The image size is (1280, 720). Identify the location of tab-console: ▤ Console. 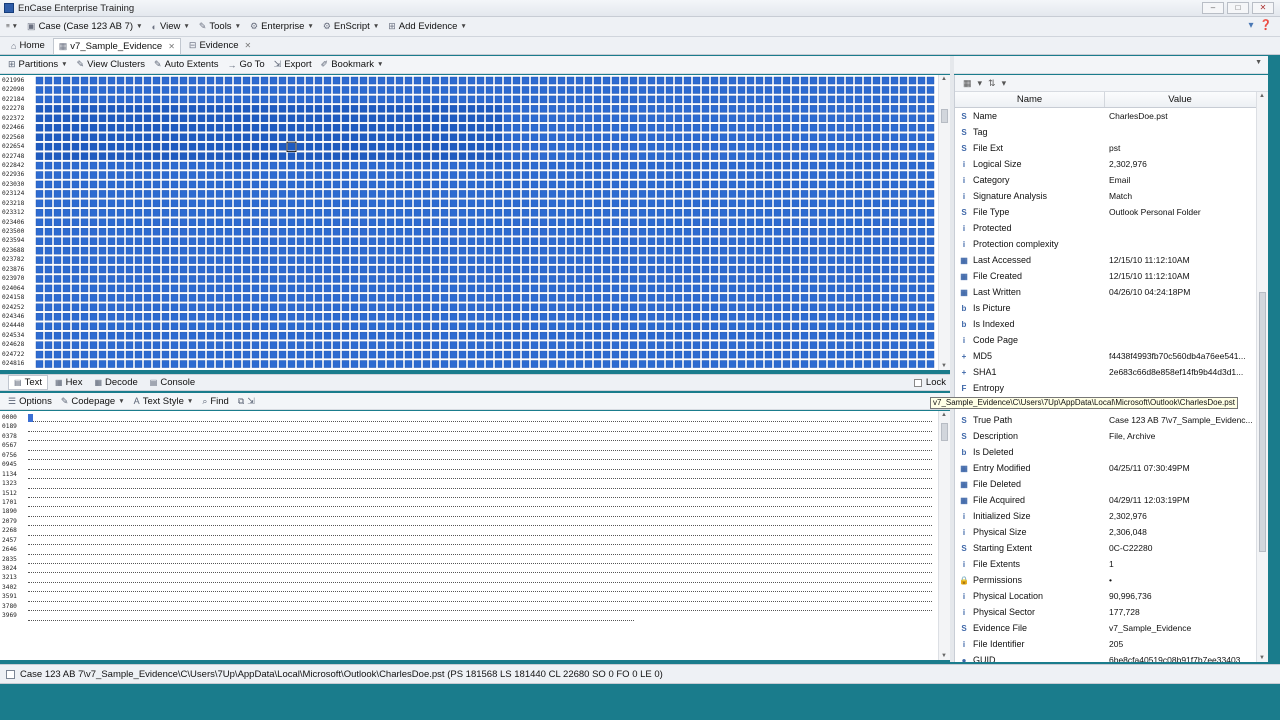
(172, 382).